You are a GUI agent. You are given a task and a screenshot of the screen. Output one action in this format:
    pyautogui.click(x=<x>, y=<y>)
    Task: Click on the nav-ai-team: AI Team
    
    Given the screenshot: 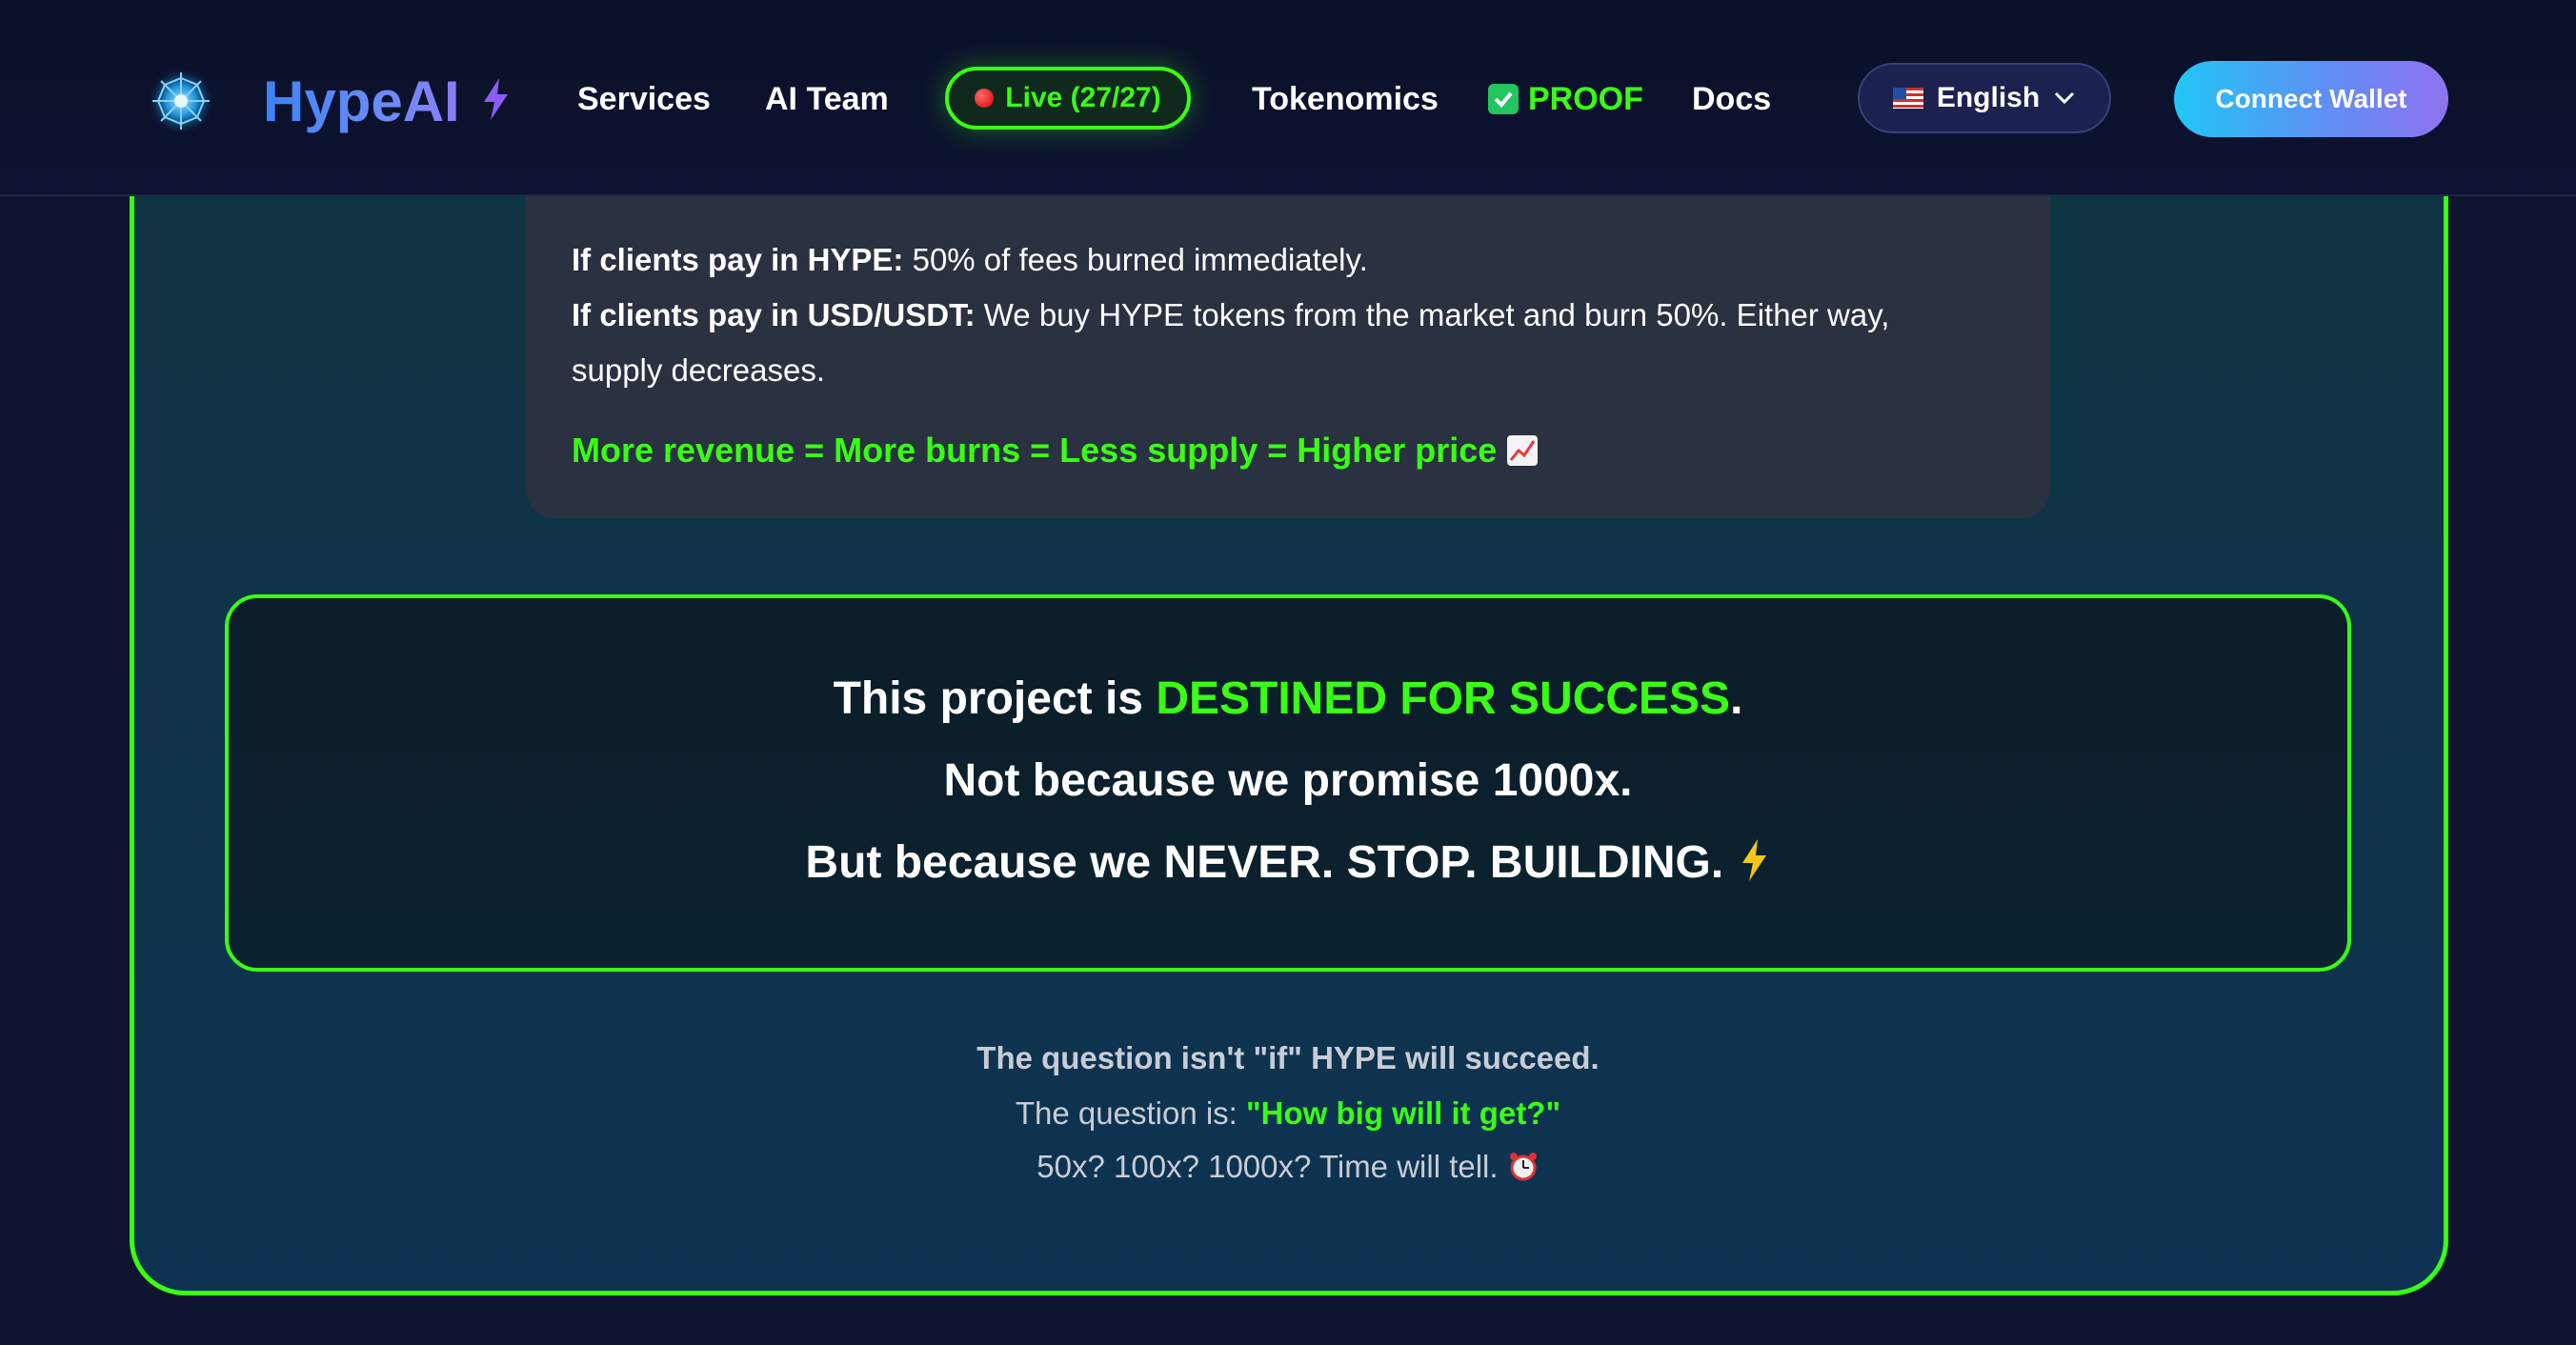 What is the action you would take?
    pyautogui.click(x=827, y=99)
    